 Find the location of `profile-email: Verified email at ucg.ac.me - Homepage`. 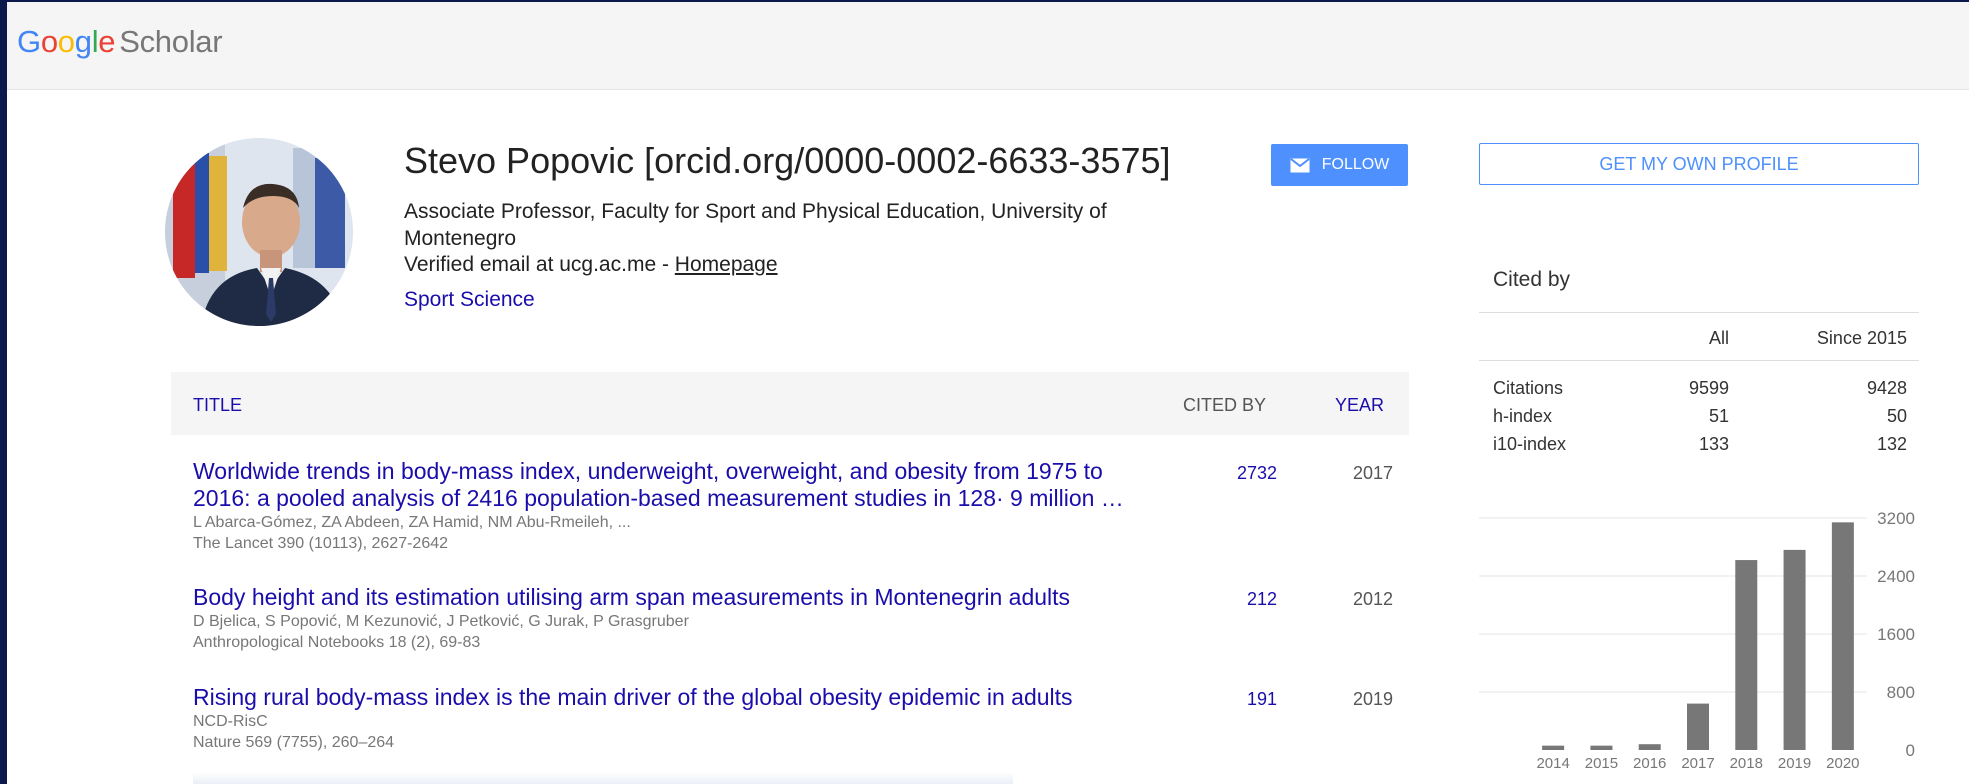

profile-email: Verified email at ucg.ac.me - Homepage is located at coordinates (591, 265).